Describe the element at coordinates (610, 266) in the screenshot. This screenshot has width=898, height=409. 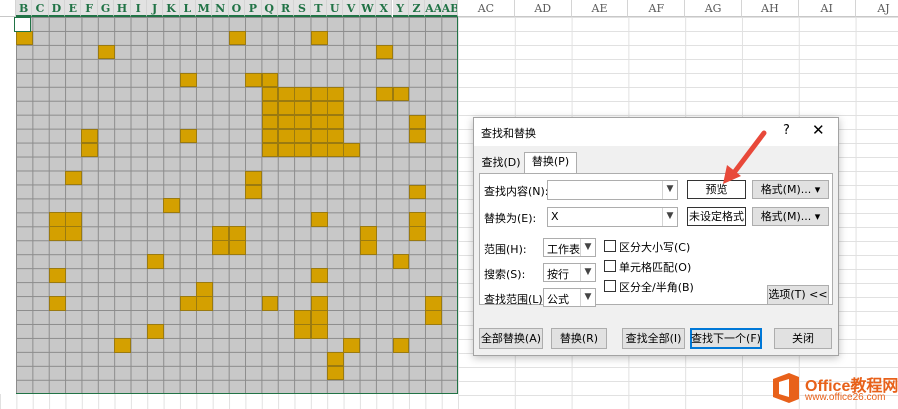
I see `match-entire-checkbox` at that location.